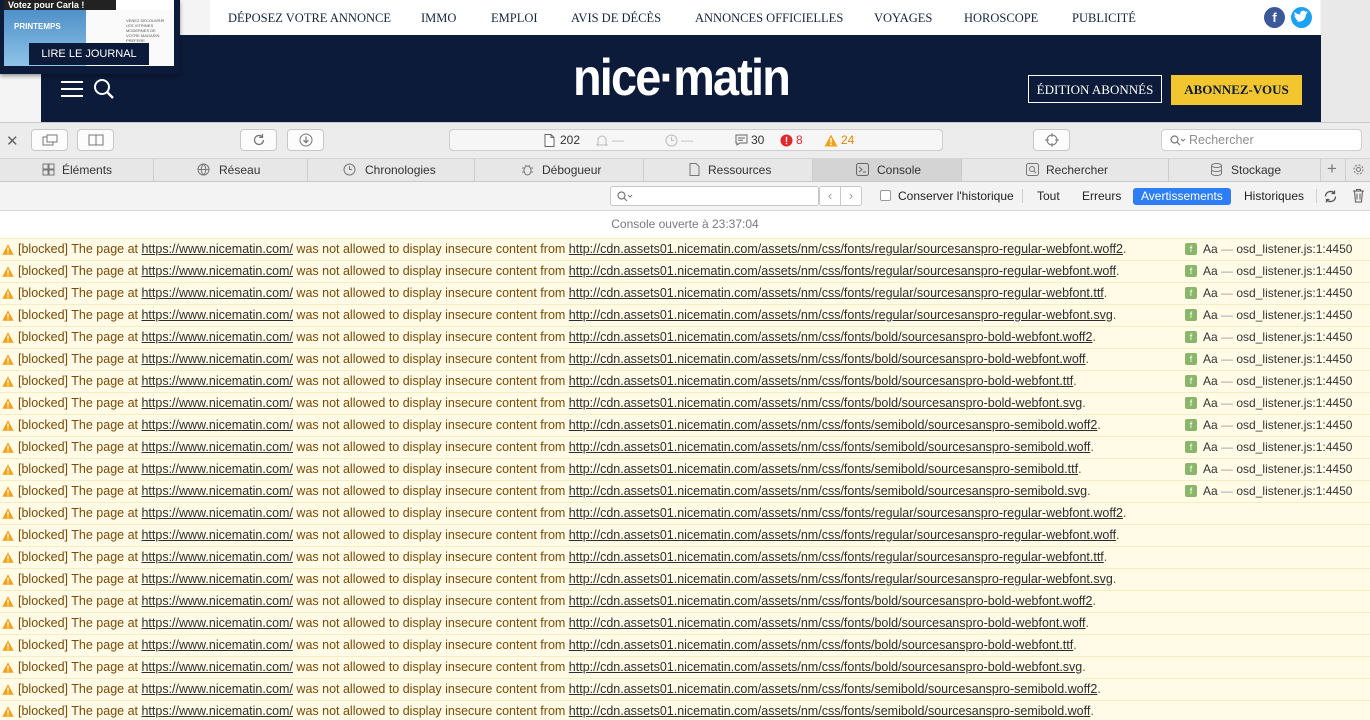 The height and width of the screenshot is (720, 1370). Describe the element at coordinates (514, 18) in the screenshot. I see `nav-emploi: EMPLOI` at that location.